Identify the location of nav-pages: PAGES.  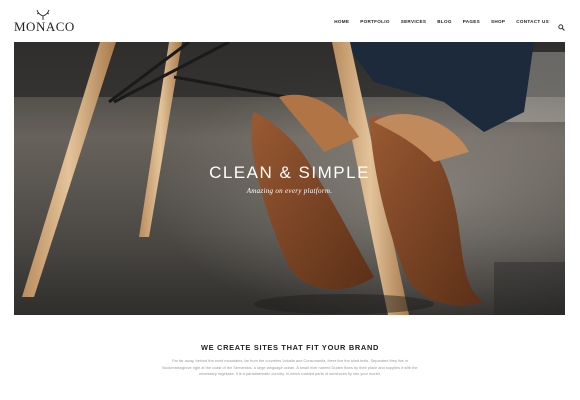
(471, 21).